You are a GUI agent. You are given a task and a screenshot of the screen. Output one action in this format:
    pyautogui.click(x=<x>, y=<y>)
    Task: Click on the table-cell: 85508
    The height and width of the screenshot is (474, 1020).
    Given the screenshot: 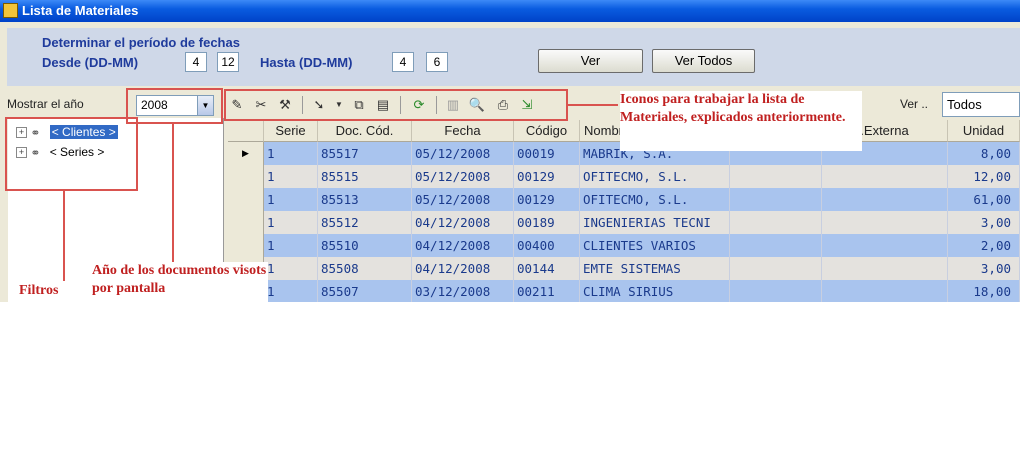 What is the action you would take?
    pyautogui.click(x=365, y=268)
    